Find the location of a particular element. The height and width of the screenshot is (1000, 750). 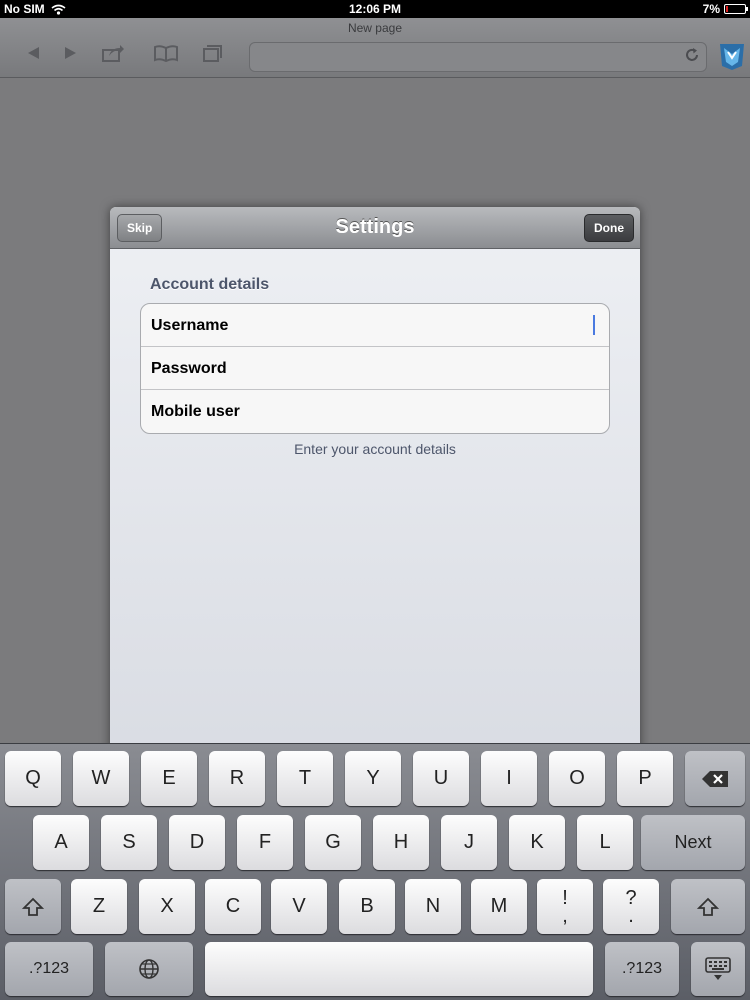

key-n: N is located at coordinates (433, 906).